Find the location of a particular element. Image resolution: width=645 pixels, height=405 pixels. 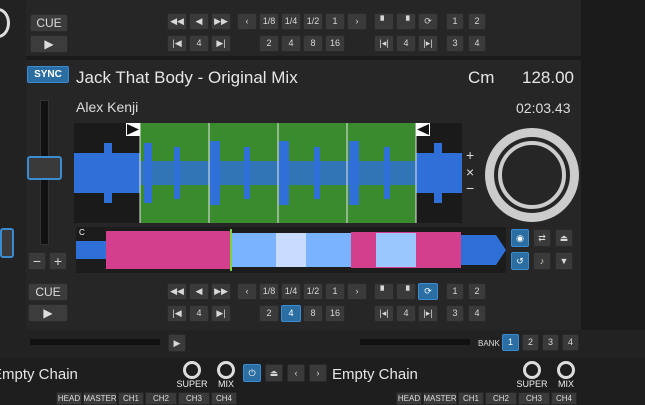

route-ch3-right: CH3 is located at coordinates (534, 398).